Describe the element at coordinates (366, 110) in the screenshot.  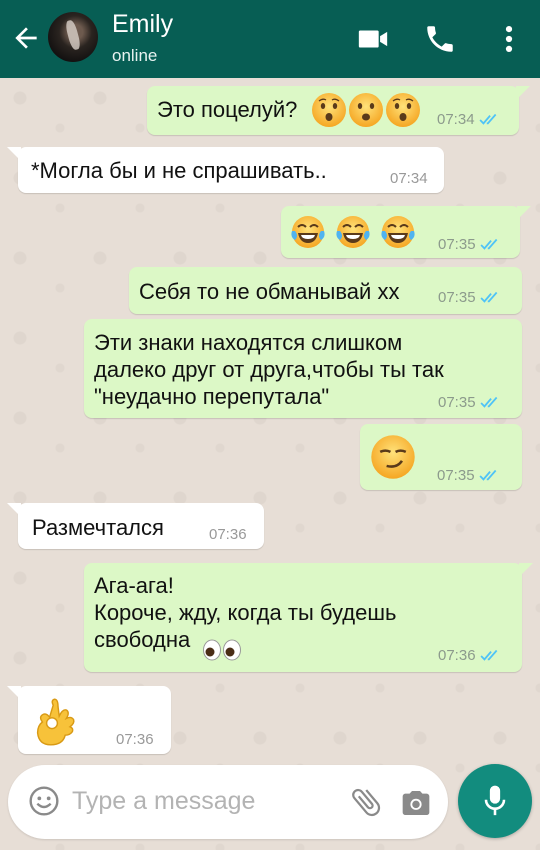
I see `frowning-face-emoji-icon` at that location.